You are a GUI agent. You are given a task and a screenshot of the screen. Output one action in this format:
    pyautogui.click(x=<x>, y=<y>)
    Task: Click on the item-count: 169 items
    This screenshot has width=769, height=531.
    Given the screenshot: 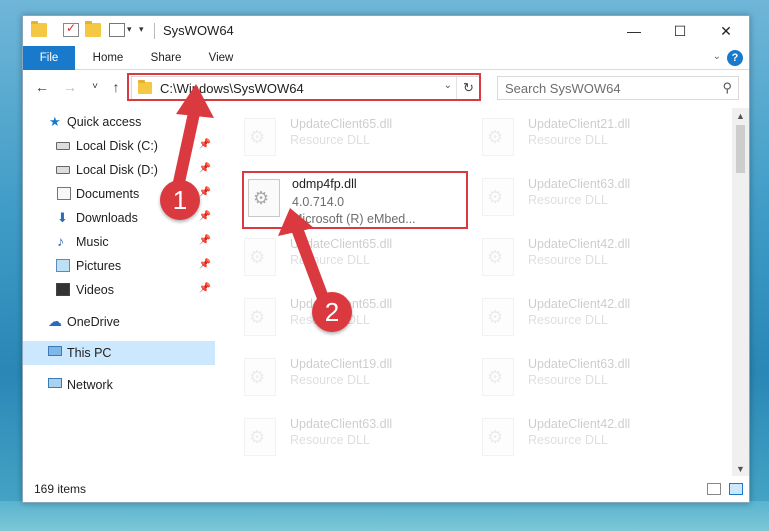 What is the action you would take?
    pyautogui.click(x=60, y=489)
    